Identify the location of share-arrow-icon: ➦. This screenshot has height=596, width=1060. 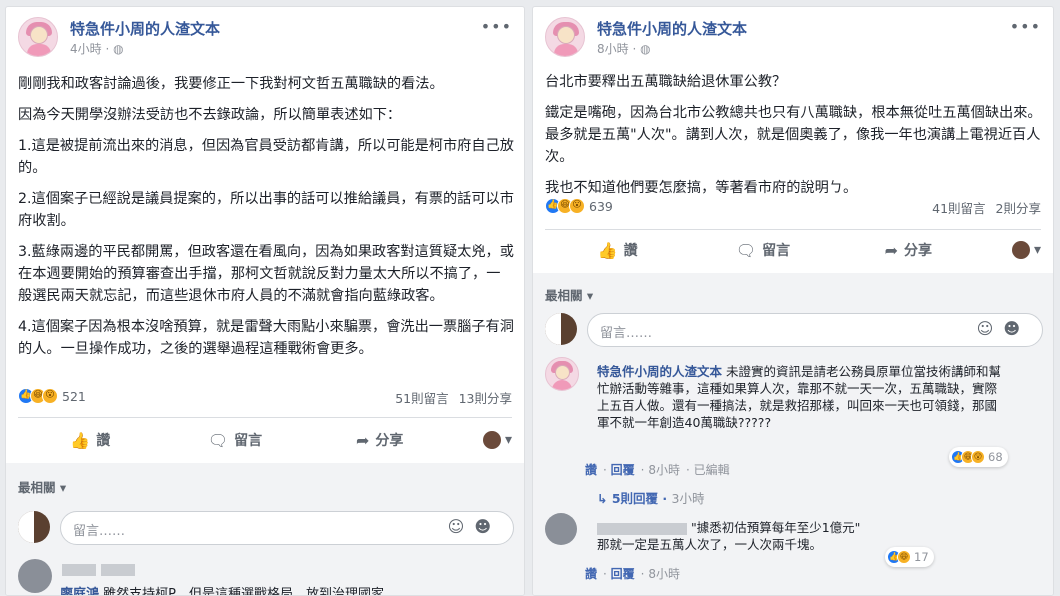
(362, 440).